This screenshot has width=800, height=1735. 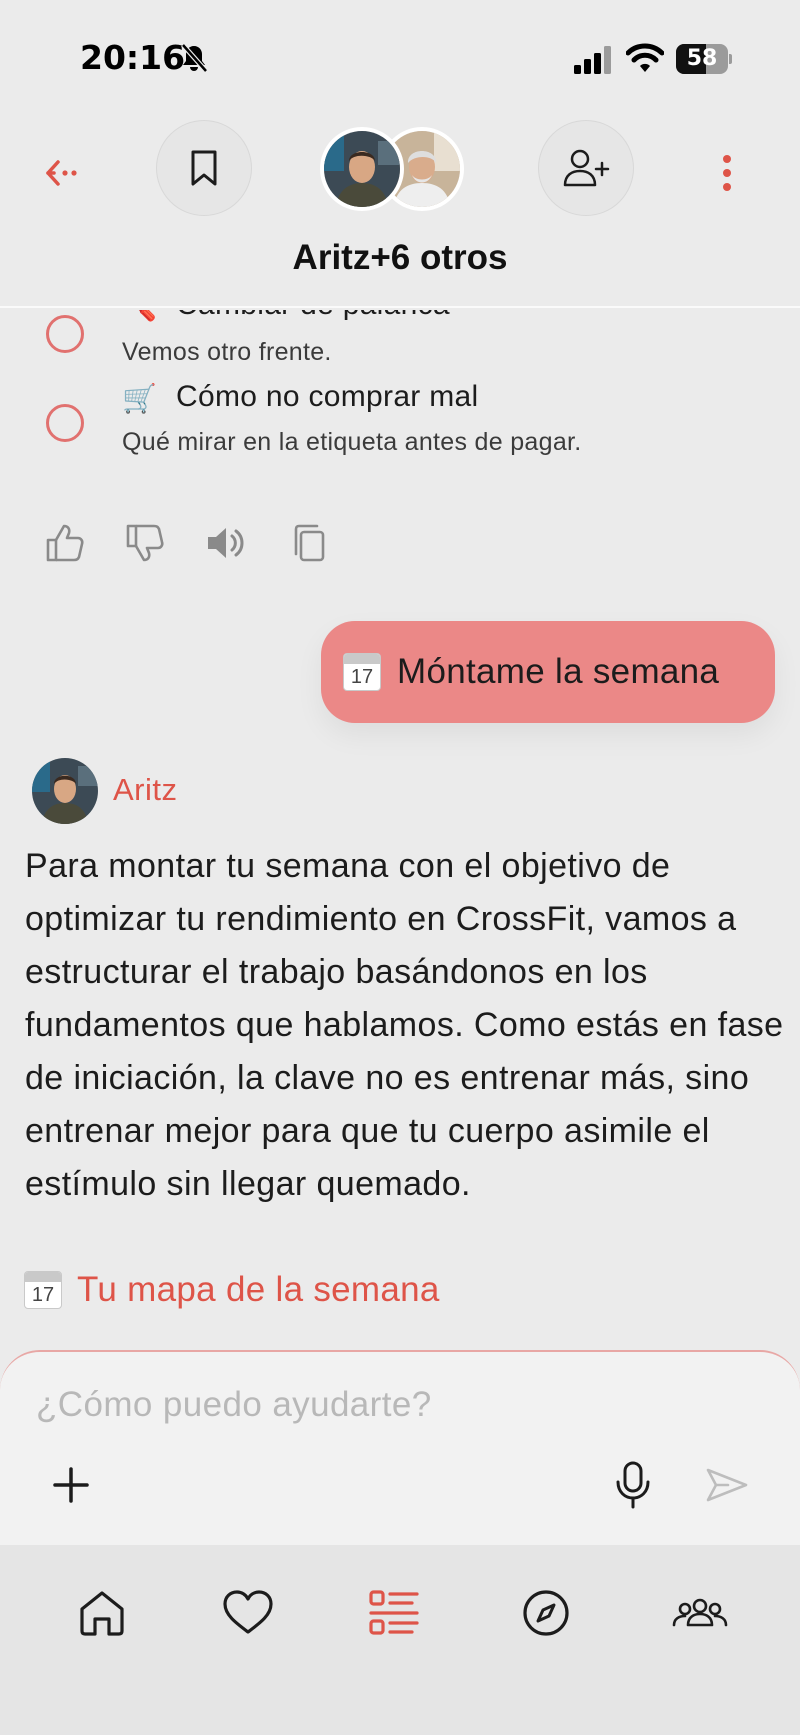 What do you see at coordinates (65, 543) in the screenshot?
I see `thumbs-up-icon` at bounding box center [65, 543].